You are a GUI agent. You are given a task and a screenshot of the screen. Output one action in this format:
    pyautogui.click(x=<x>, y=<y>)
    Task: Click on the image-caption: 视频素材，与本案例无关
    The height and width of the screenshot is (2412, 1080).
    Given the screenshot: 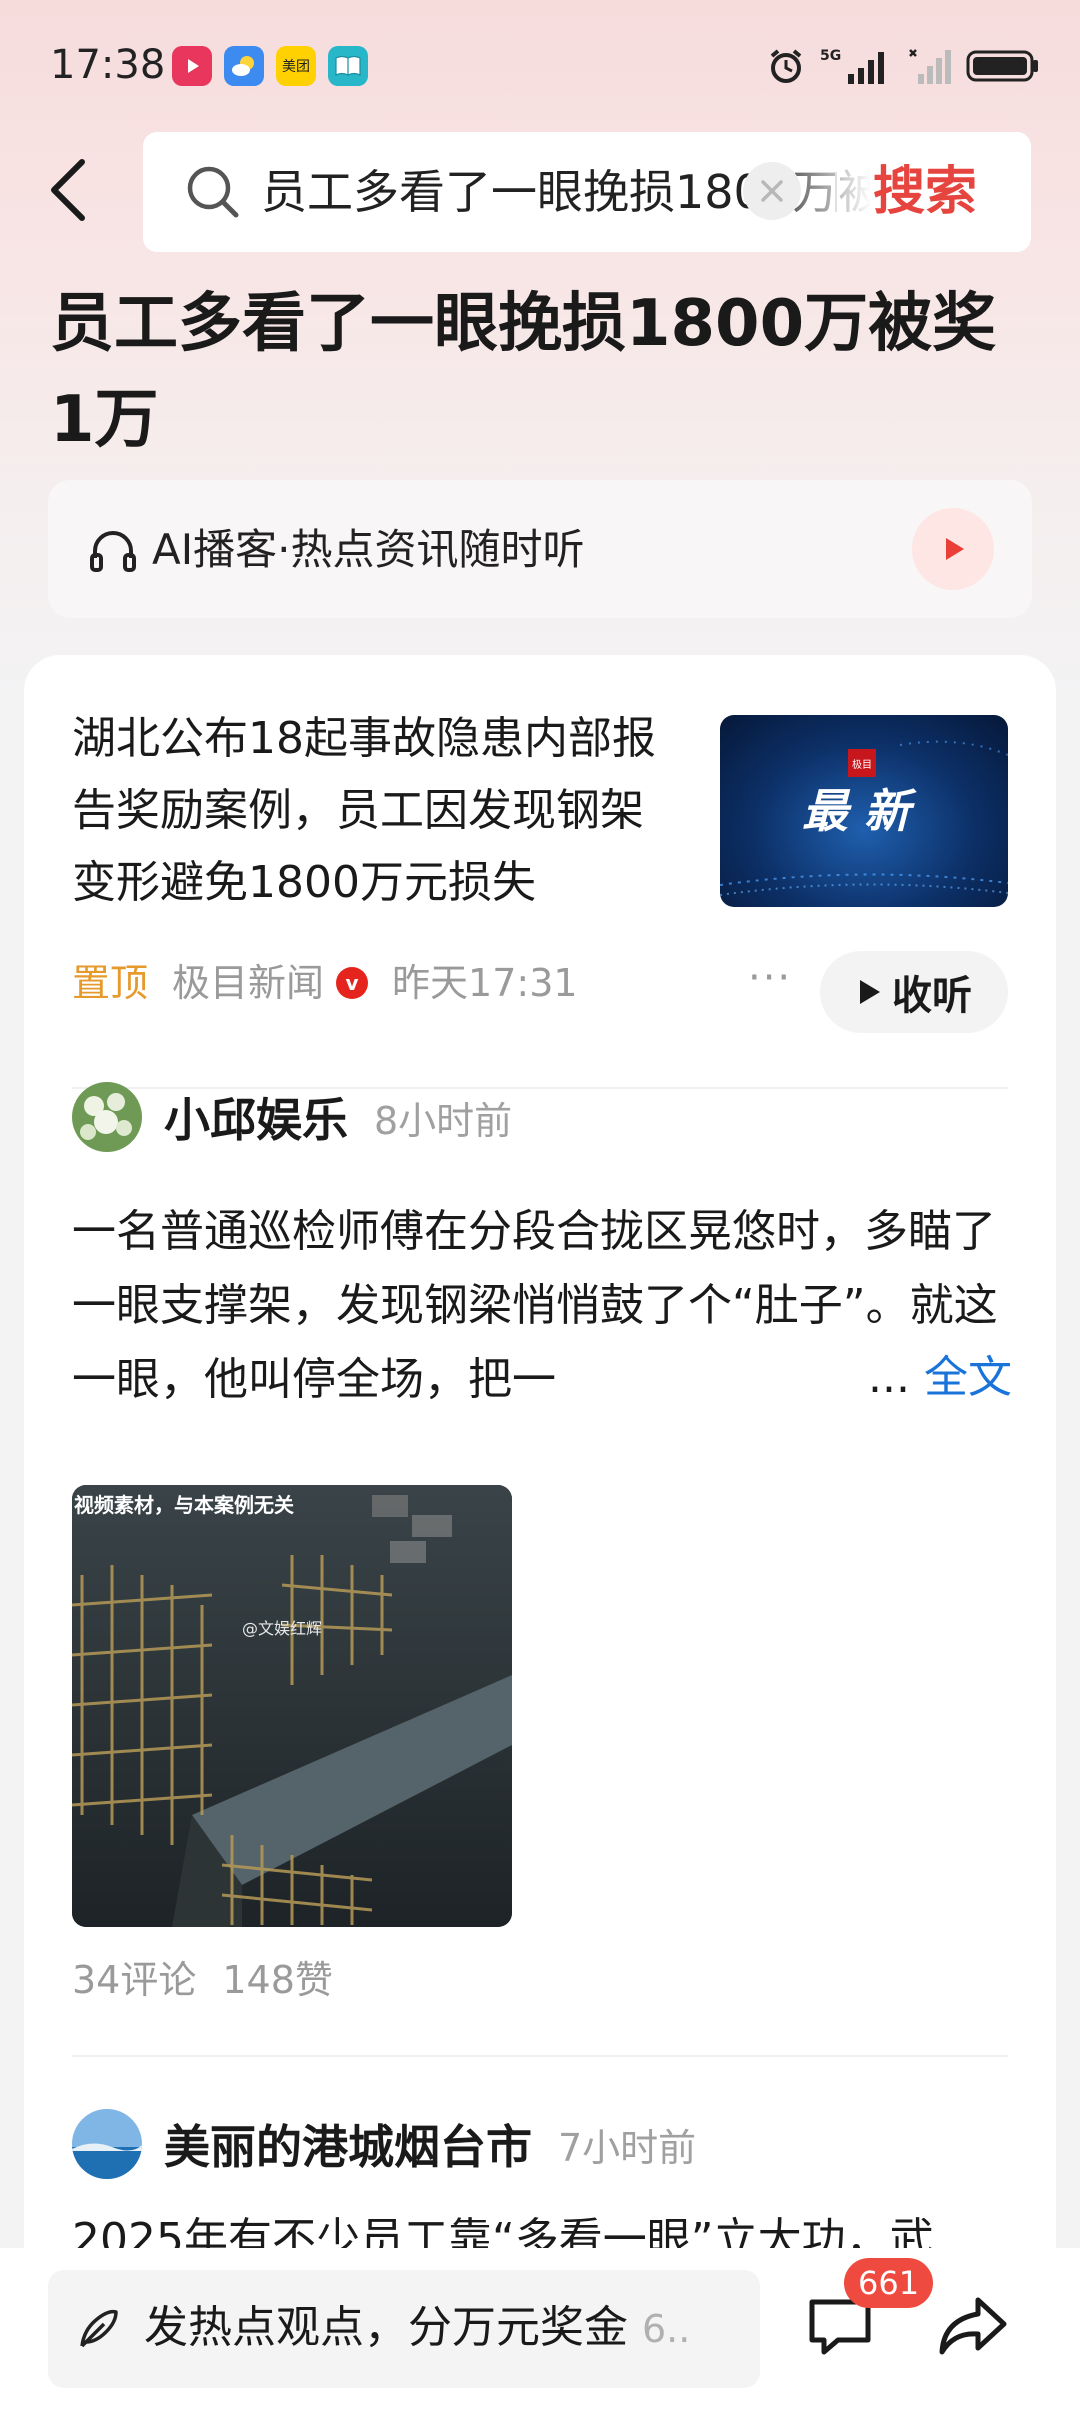 What is the action you would take?
    pyautogui.click(x=184, y=1505)
    